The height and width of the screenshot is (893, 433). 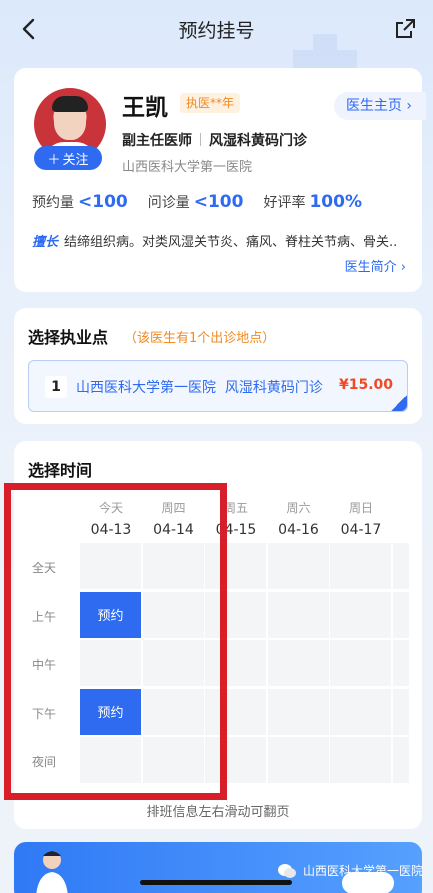 What do you see at coordinates (200, 338) in the screenshot?
I see `location-note: （该医生有1个出诊地点）` at bounding box center [200, 338].